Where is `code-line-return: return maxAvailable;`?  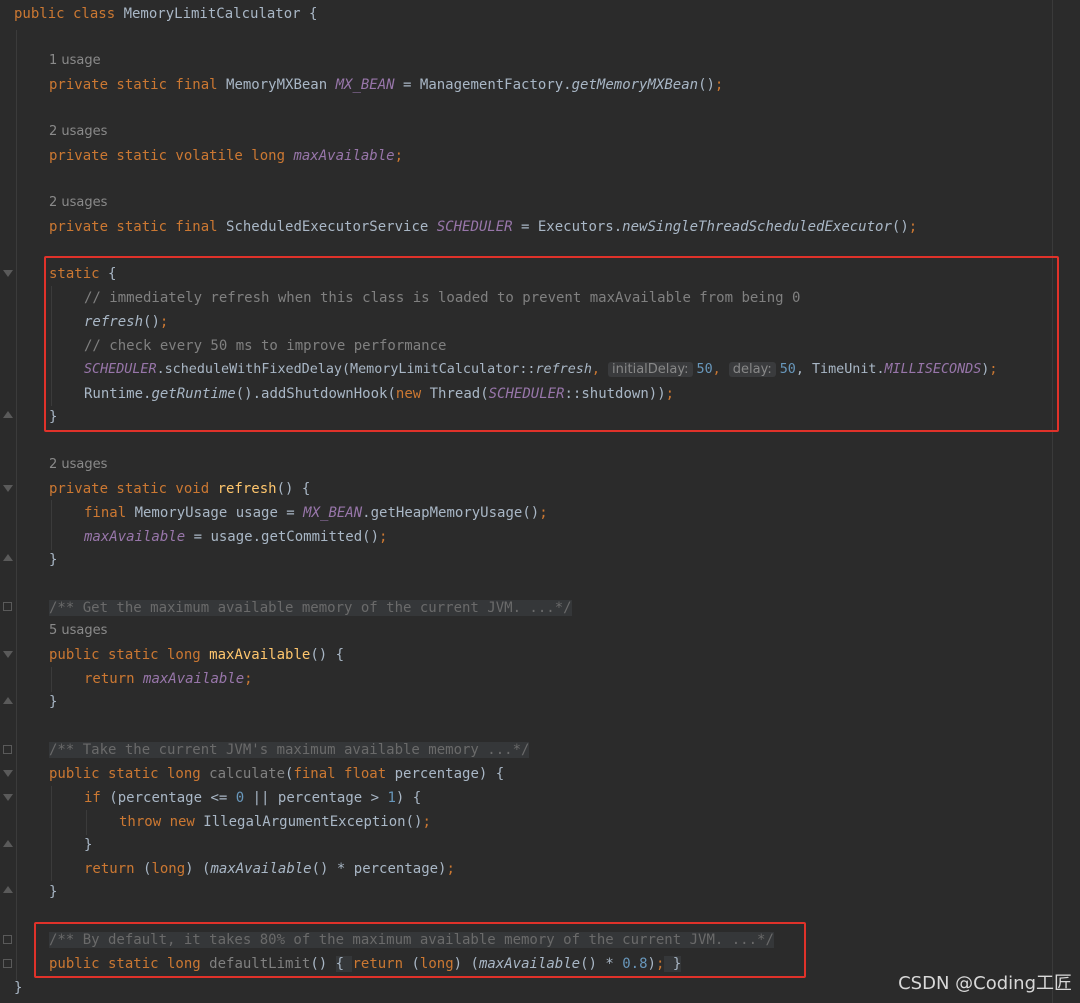 code-line-return: return maxAvailable; is located at coordinates (168, 679).